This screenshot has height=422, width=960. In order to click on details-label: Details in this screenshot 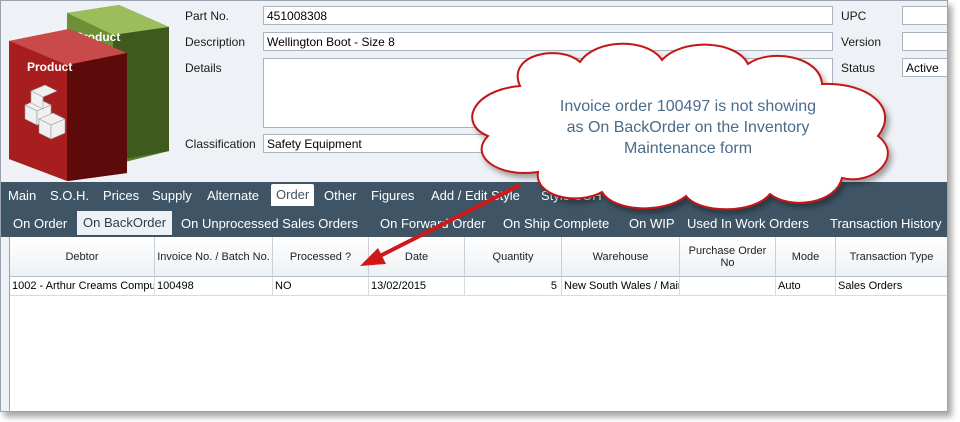, I will do `click(203, 68)`.